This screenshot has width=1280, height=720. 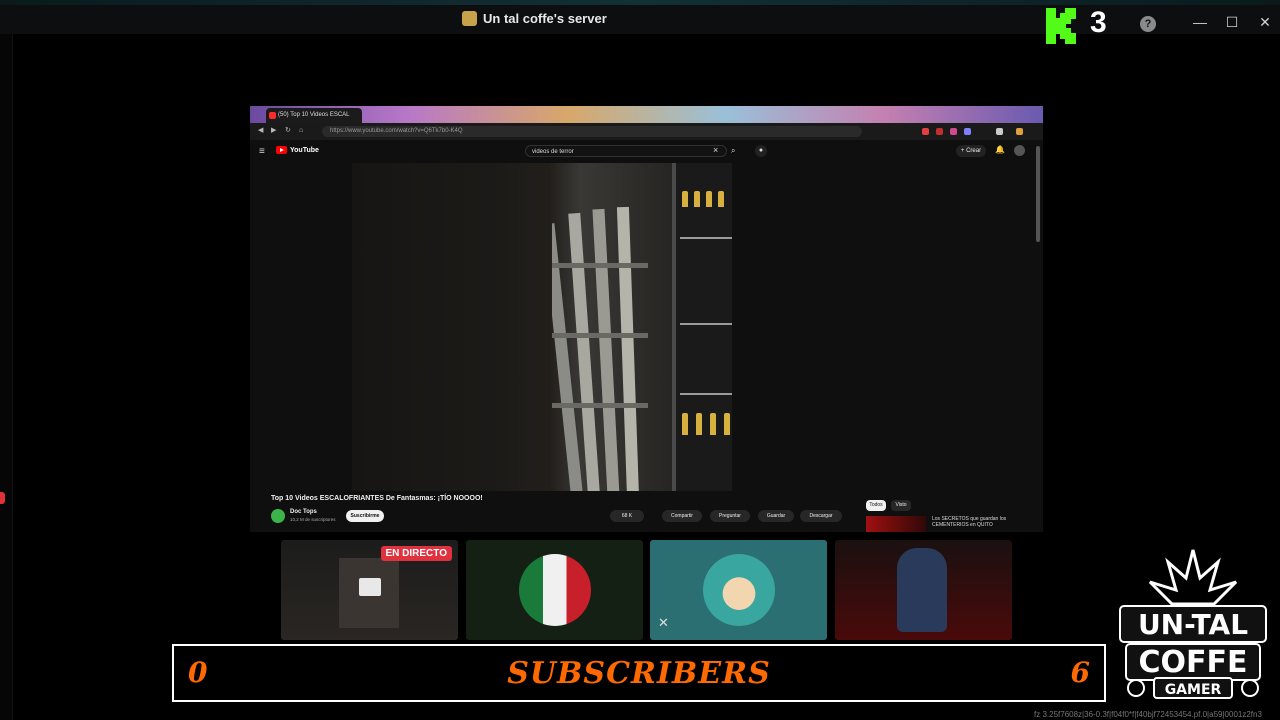 I want to click on tab-title: (50) Top 10 Videos ESCAL, so click(x=314, y=115).